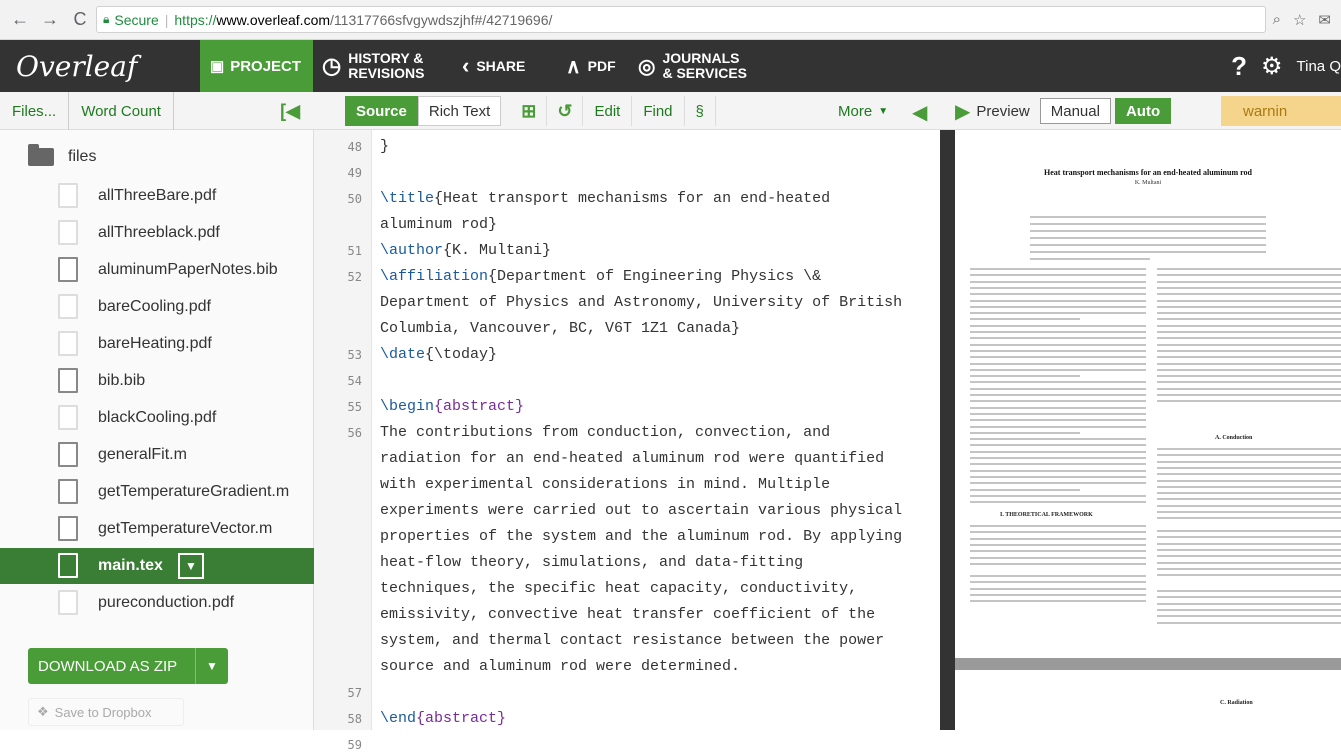 The height and width of the screenshot is (752, 1341). Describe the element at coordinates (68, 565) in the screenshot. I see `file-icon` at that location.